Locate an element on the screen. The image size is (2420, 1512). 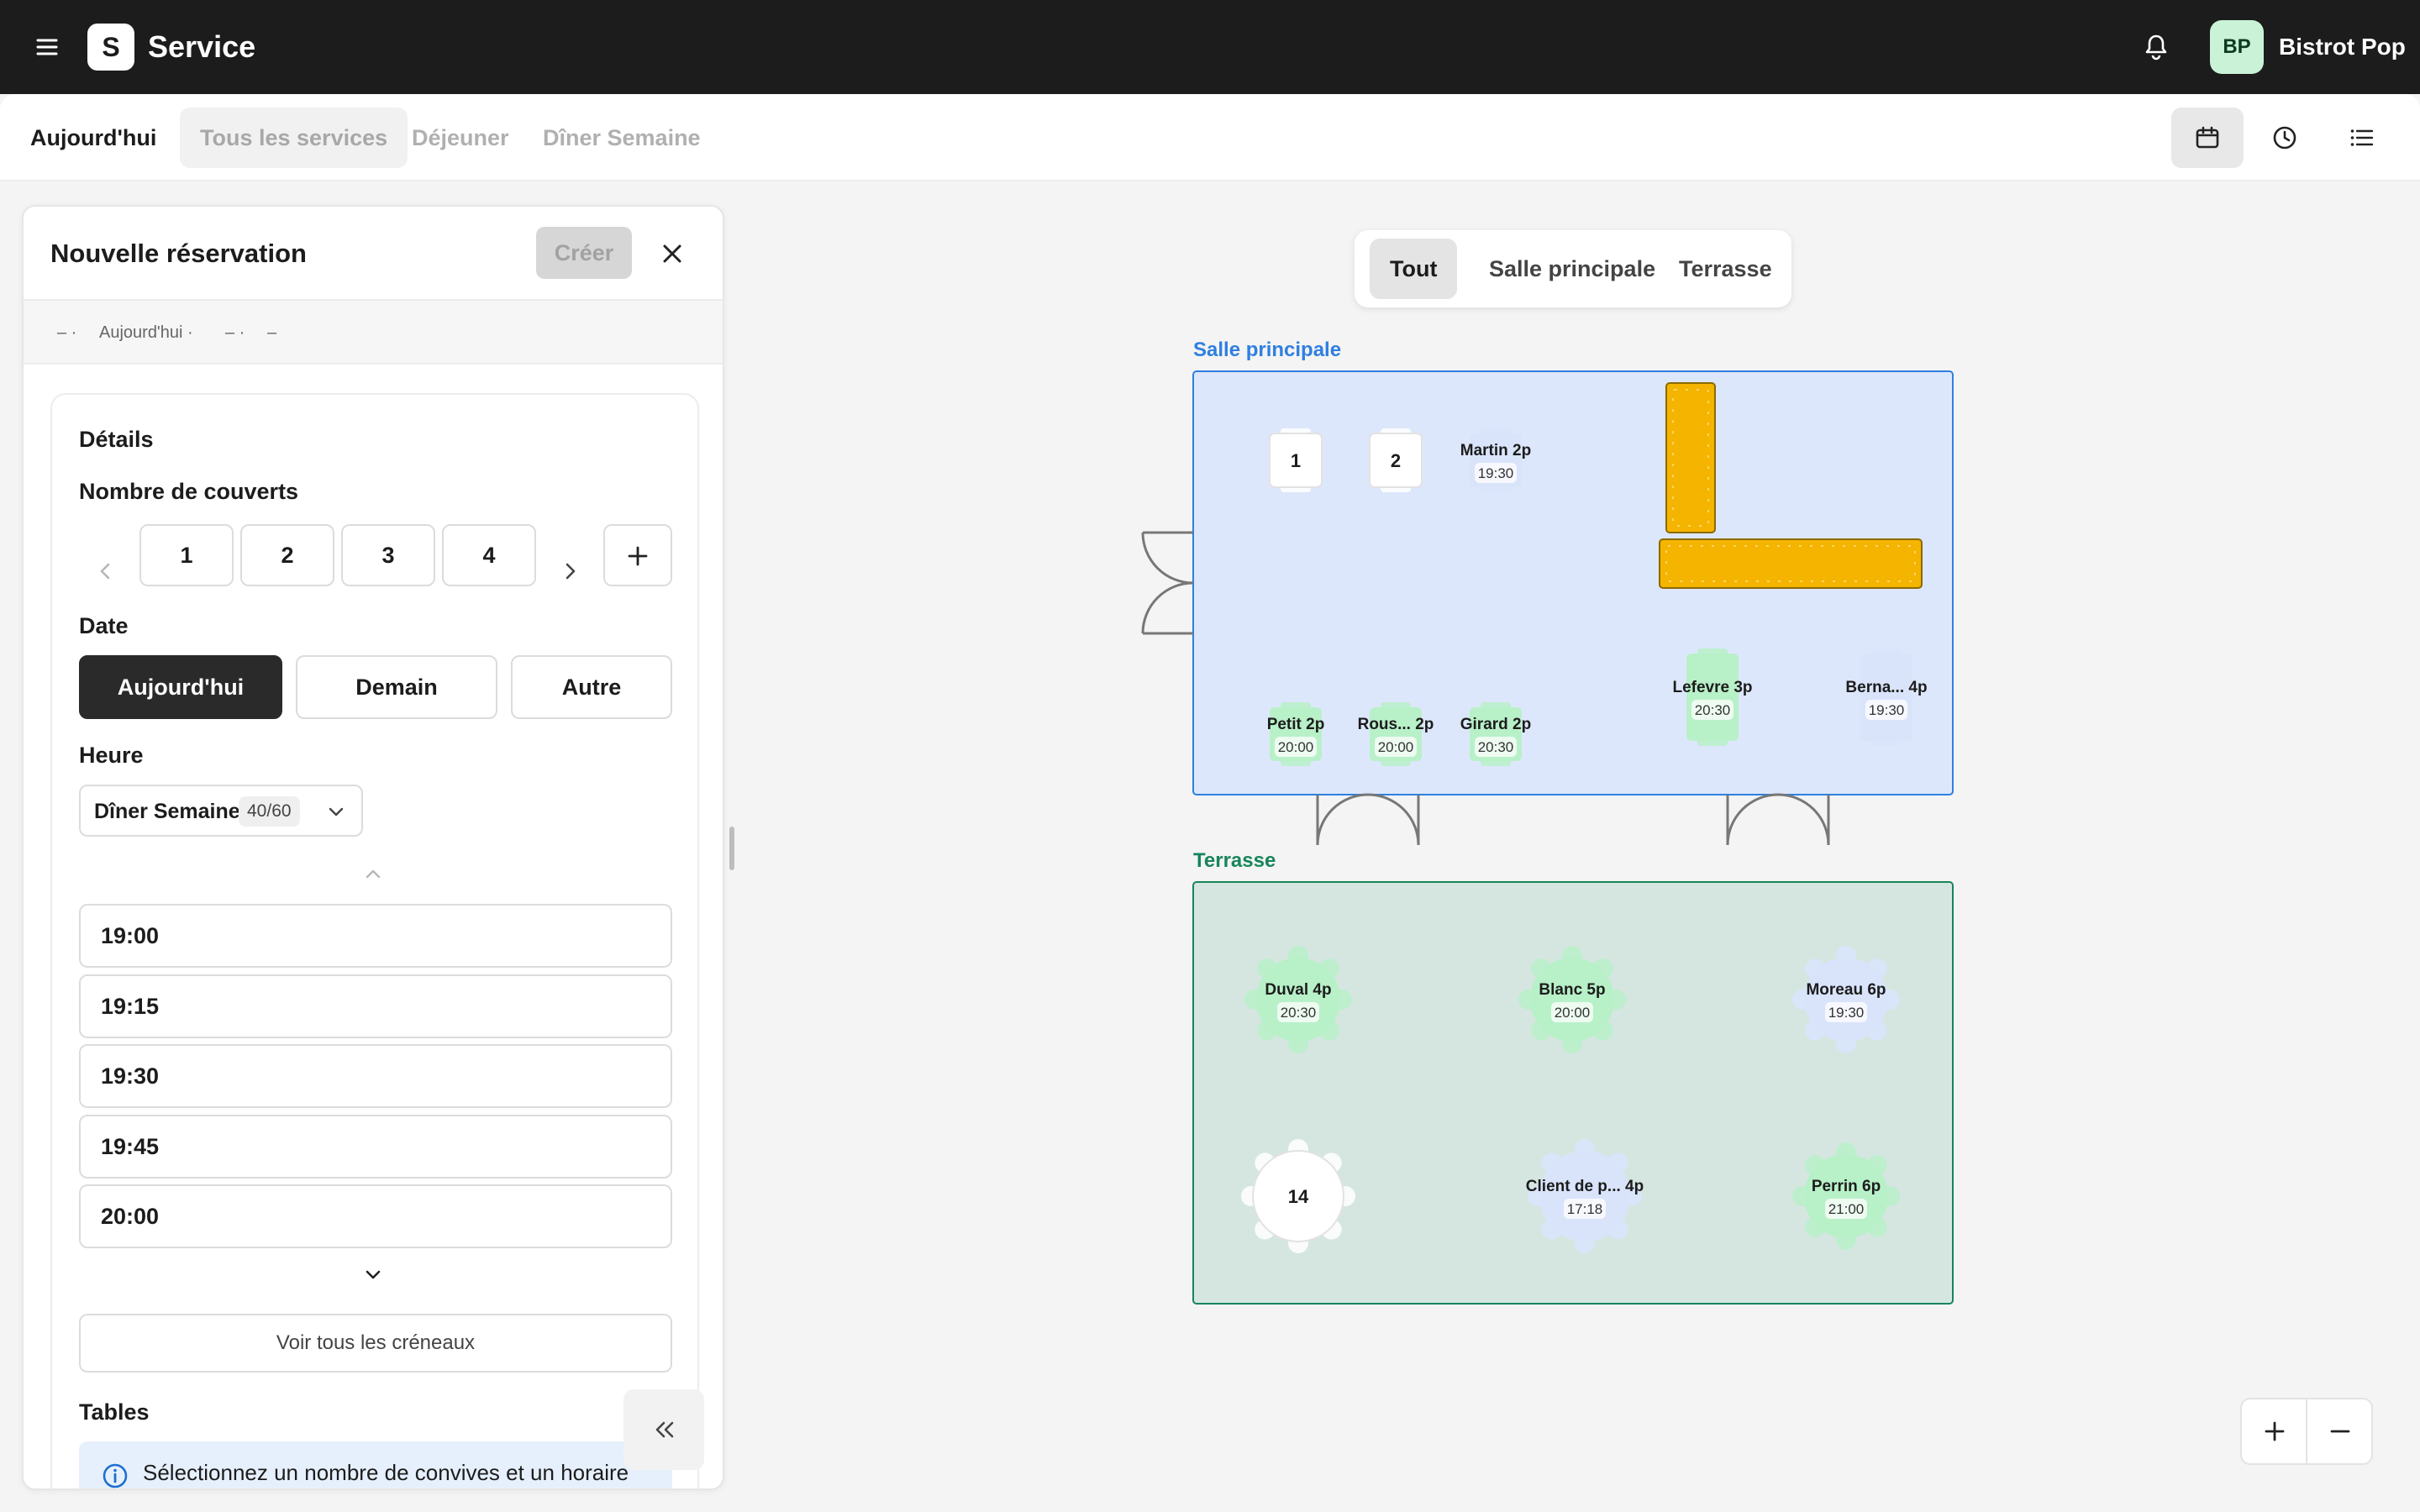
table: Perrin 6p 21:00 is located at coordinates (1846, 1196).